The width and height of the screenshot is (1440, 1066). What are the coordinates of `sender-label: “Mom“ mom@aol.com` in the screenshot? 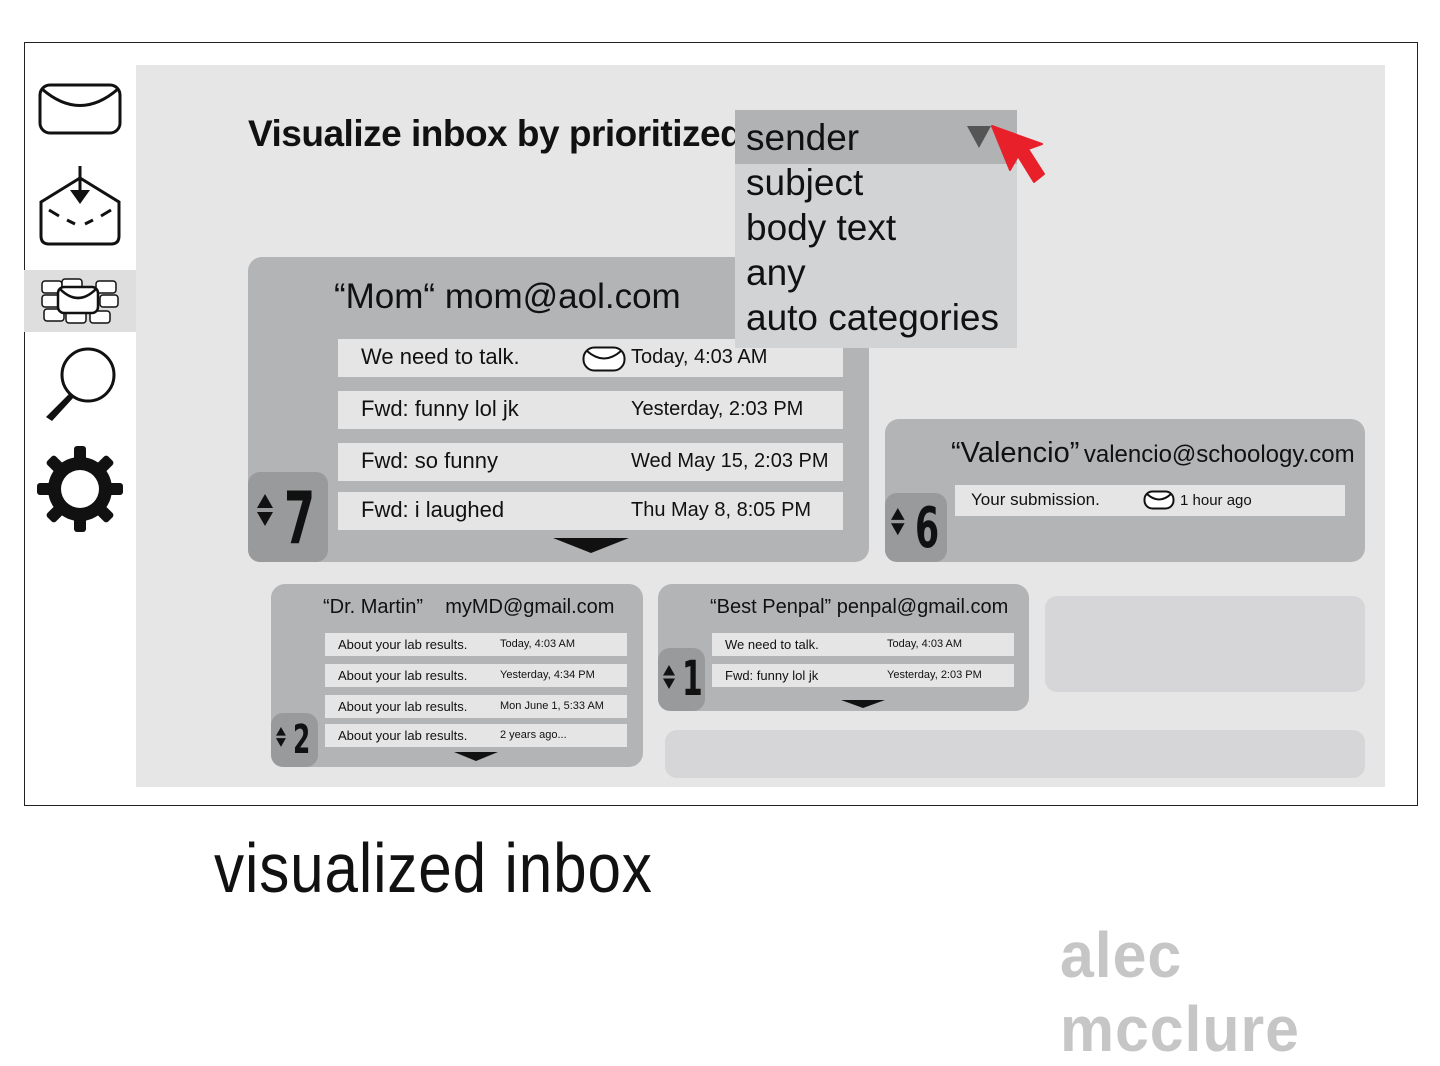 It's located at (507, 296).